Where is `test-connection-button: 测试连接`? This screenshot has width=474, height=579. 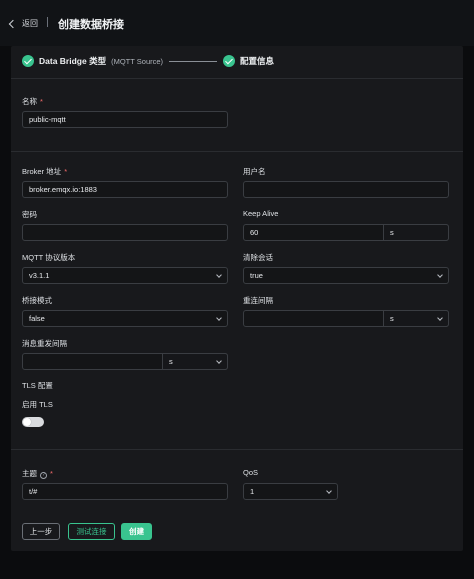
test-connection-button: 测试连接 is located at coordinates (91, 531).